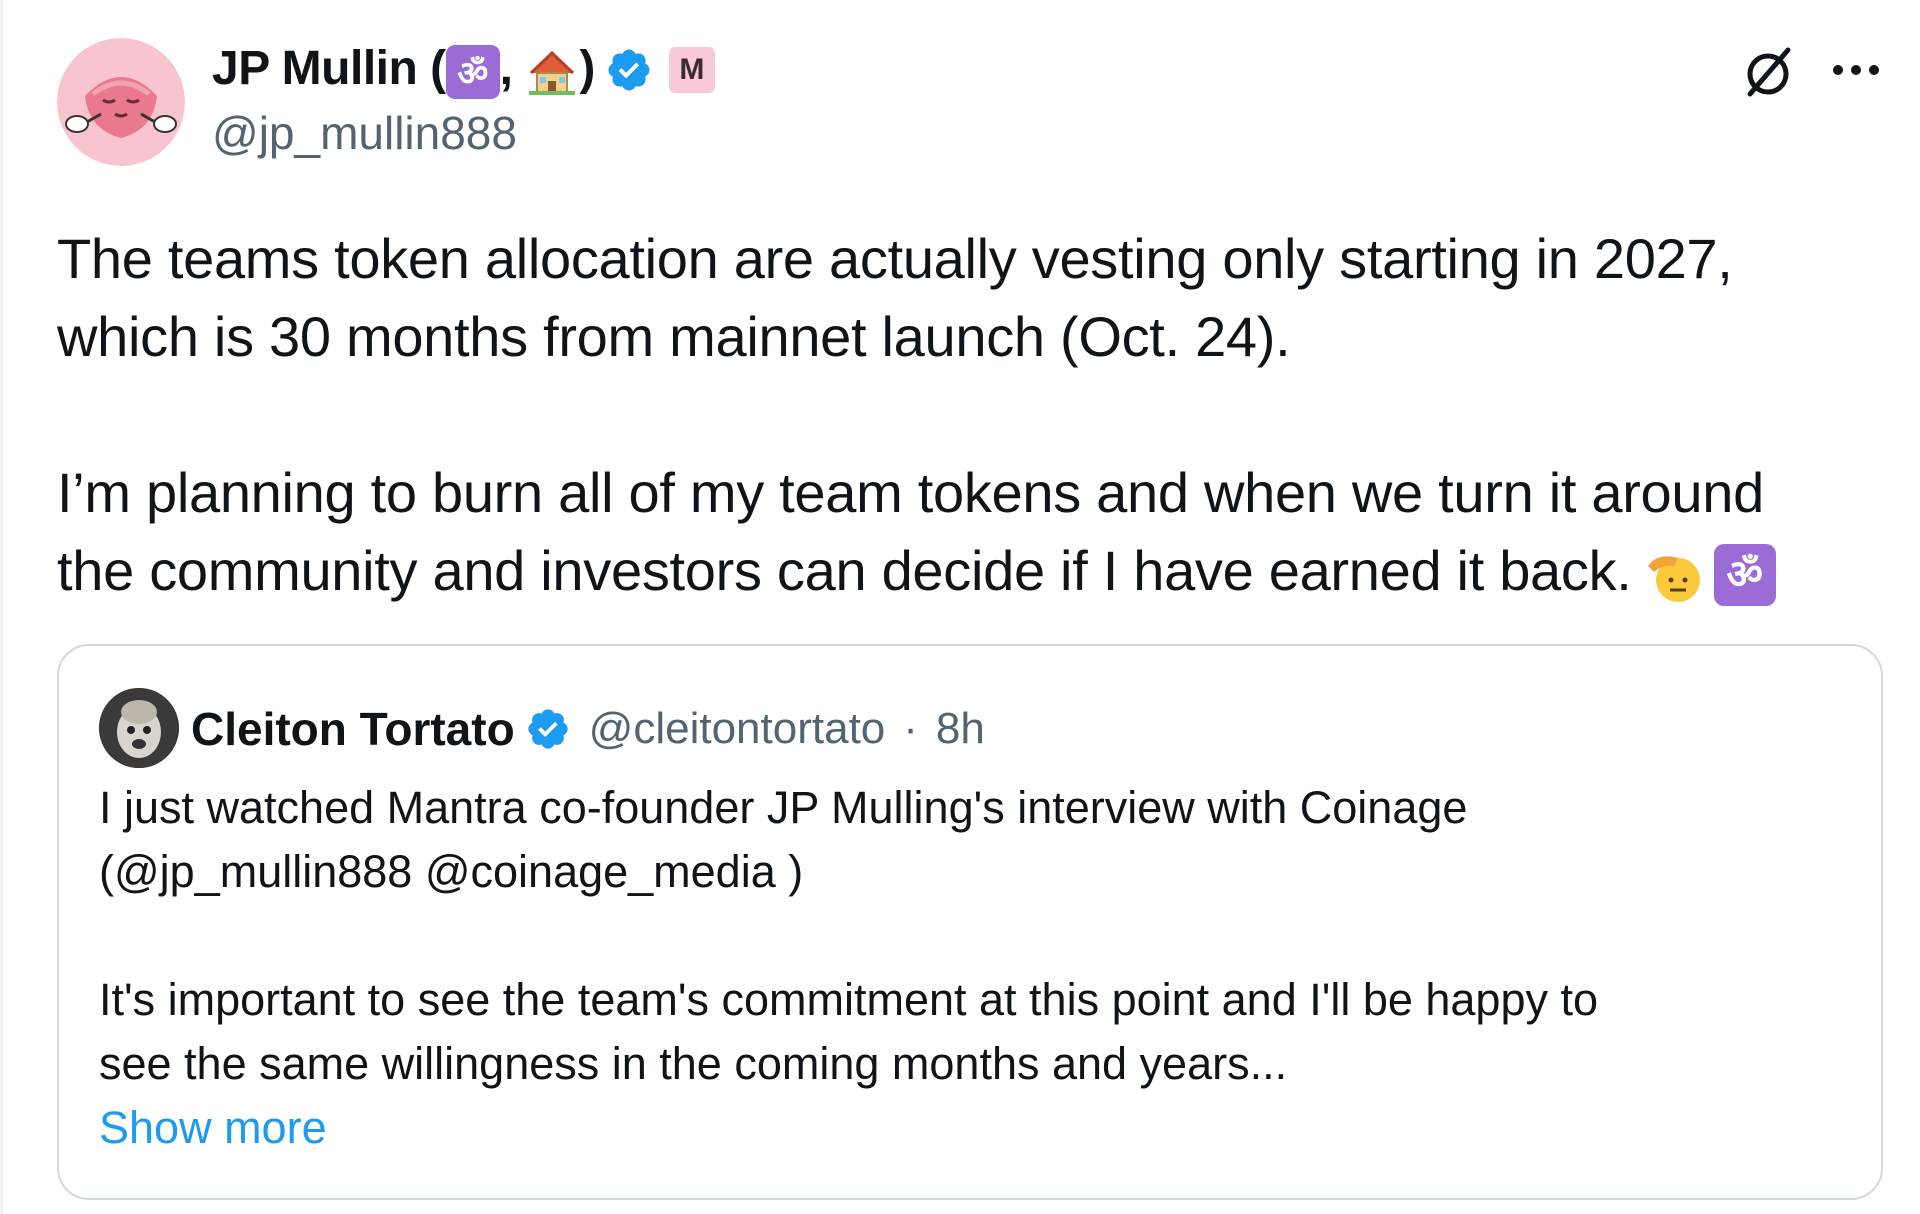  Describe the element at coordinates (451, 871) in the screenshot. I see `quoted-line: (@jp_mullin888 @coinage_media )` at that location.